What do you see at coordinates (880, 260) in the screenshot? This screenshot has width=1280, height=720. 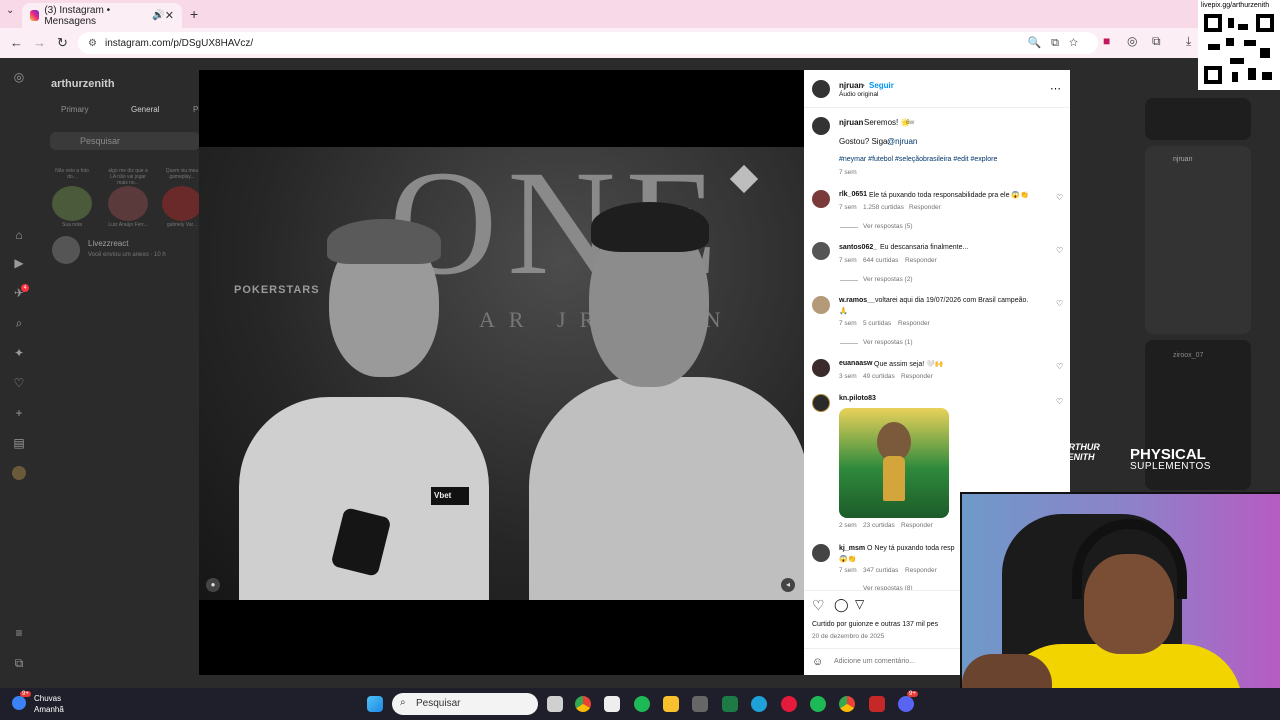 I see `comment-likes: 644 curtidas` at bounding box center [880, 260].